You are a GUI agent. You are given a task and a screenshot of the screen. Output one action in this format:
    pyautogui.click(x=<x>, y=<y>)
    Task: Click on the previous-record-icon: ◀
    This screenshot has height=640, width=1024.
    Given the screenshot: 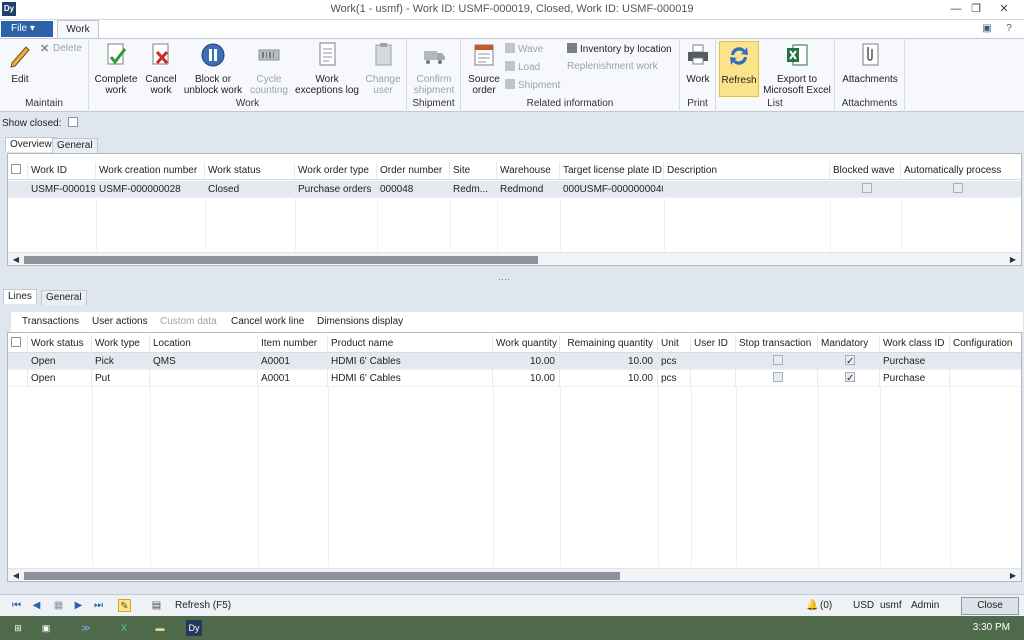 What is the action you would take?
    pyautogui.click(x=36, y=605)
    